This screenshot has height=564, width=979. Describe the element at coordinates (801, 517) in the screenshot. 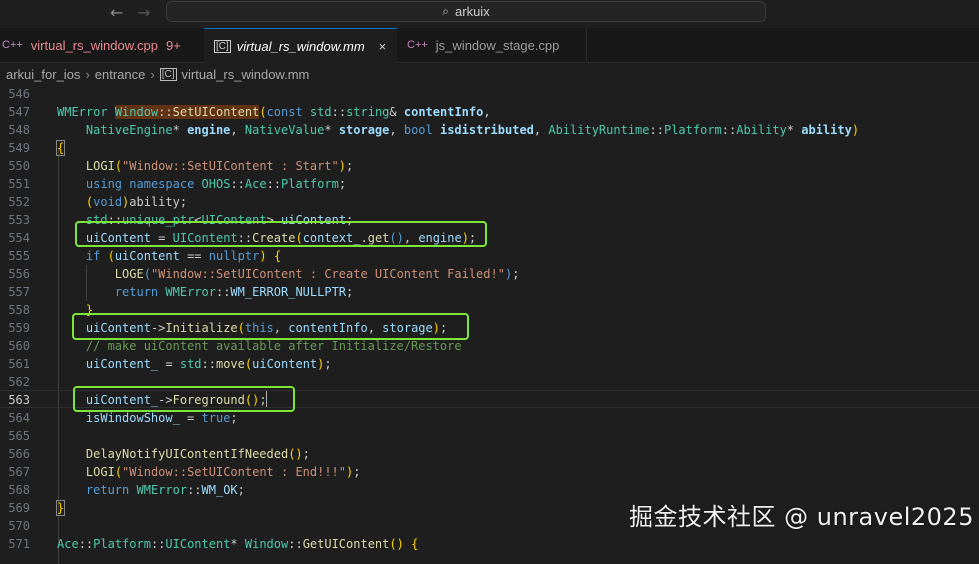

I see `watermark: 掘金技术社区 @ unravel2025` at that location.